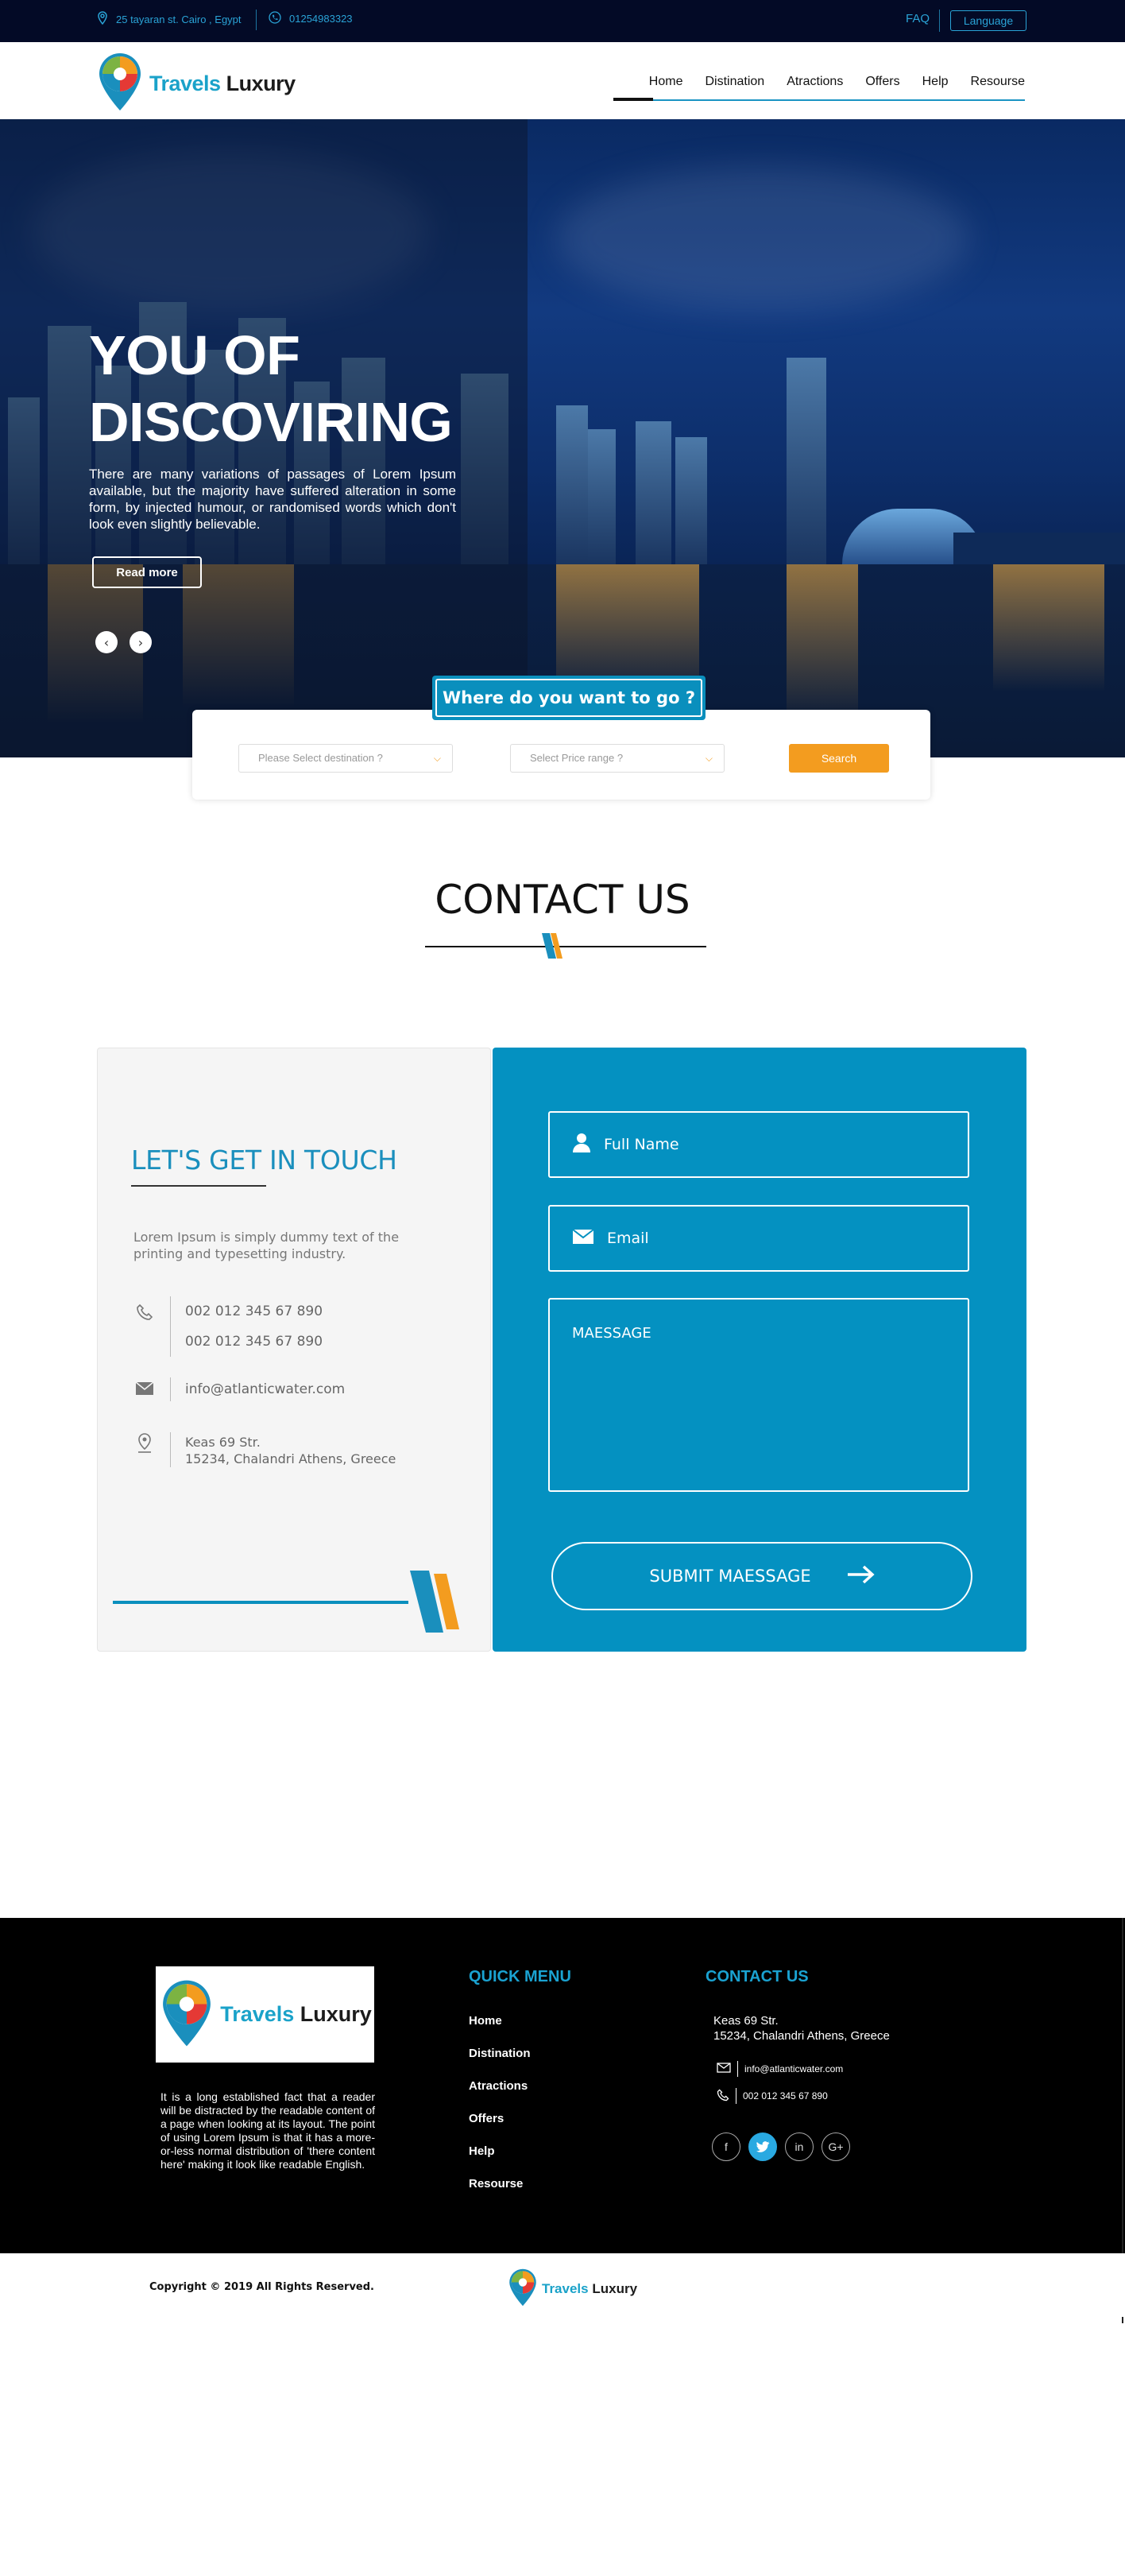  Describe the element at coordinates (988, 20) in the screenshot. I see `language-button: Language` at that location.